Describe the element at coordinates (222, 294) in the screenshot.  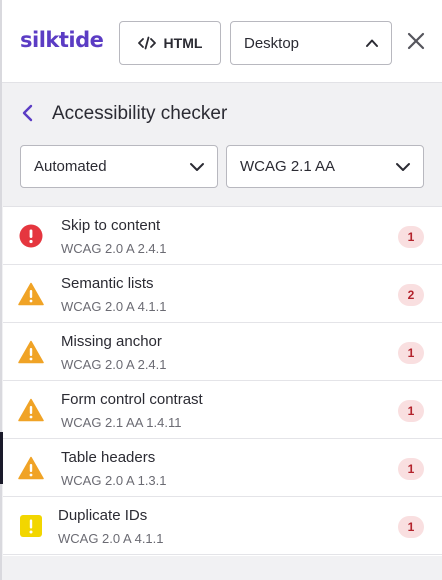
I see `issue-row: Semantic lists WCAG 2.0 A 4.1.1 2` at that location.